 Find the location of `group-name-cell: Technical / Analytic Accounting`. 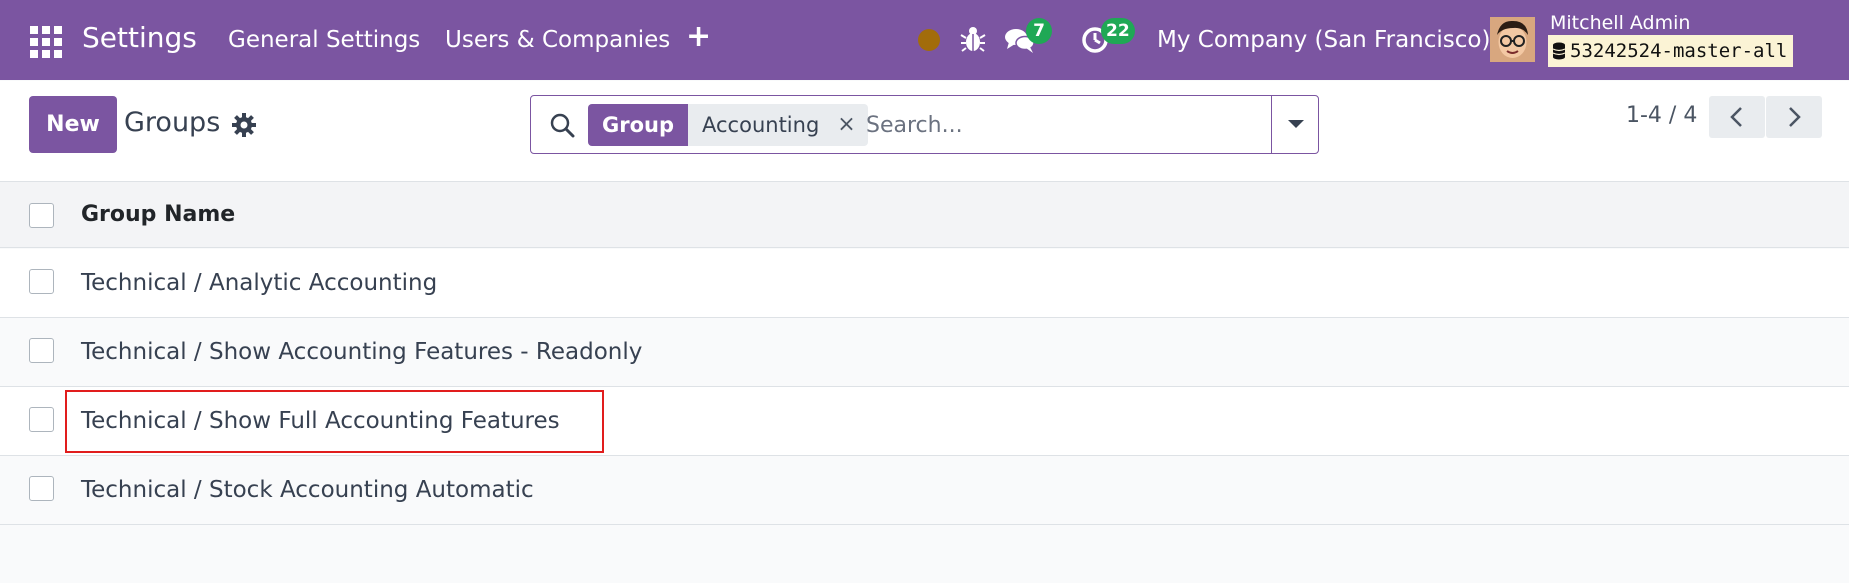

group-name-cell: Technical / Analytic Accounting is located at coordinates (259, 283).